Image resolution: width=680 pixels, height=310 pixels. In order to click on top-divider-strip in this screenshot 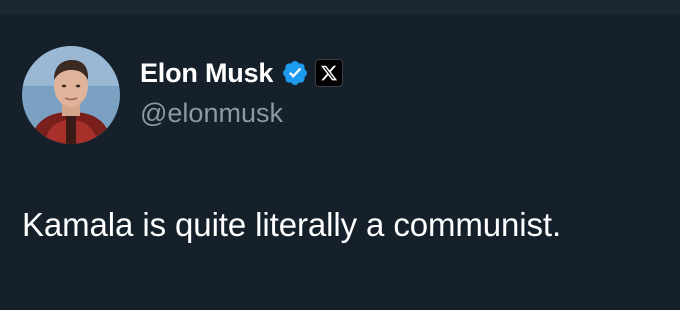, I will do `click(340, 7)`.